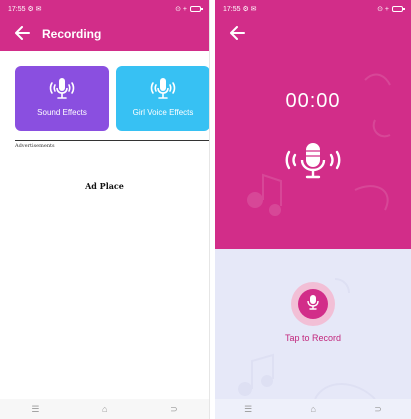 The image size is (411, 419). Describe the element at coordinates (313, 34) in the screenshot. I see `app-bar` at that location.